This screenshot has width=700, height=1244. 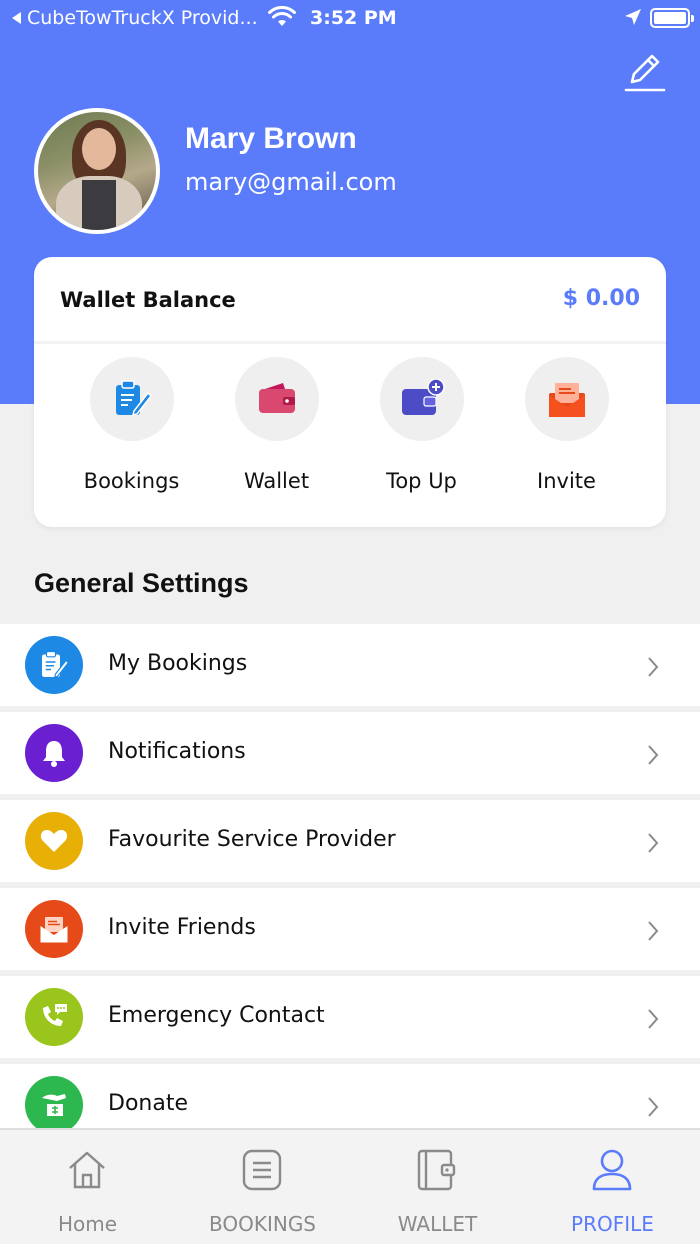 I want to click on settings-item-label: Notifications, so click(x=177, y=751).